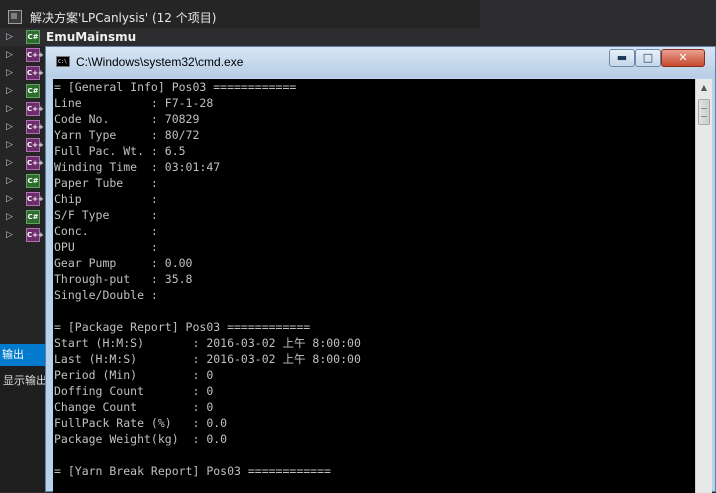 The width and height of the screenshot is (716, 493). What do you see at coordinates (106, 199) in the screenshot?
I see `console-line: Chip :` at bounding box center [106, 199].